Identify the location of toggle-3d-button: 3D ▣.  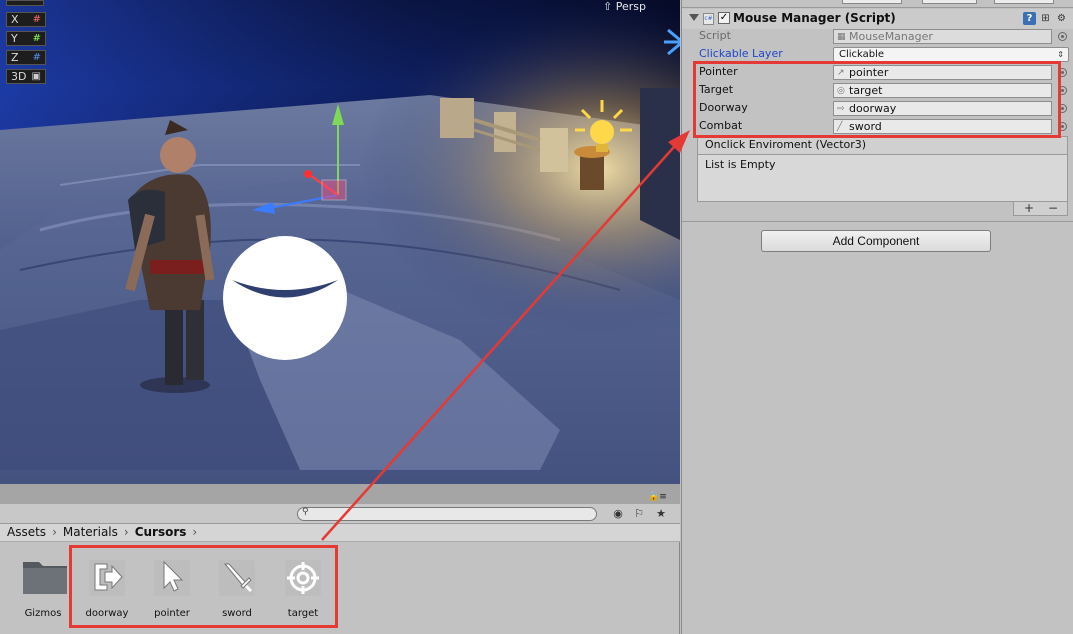
(26, 76).